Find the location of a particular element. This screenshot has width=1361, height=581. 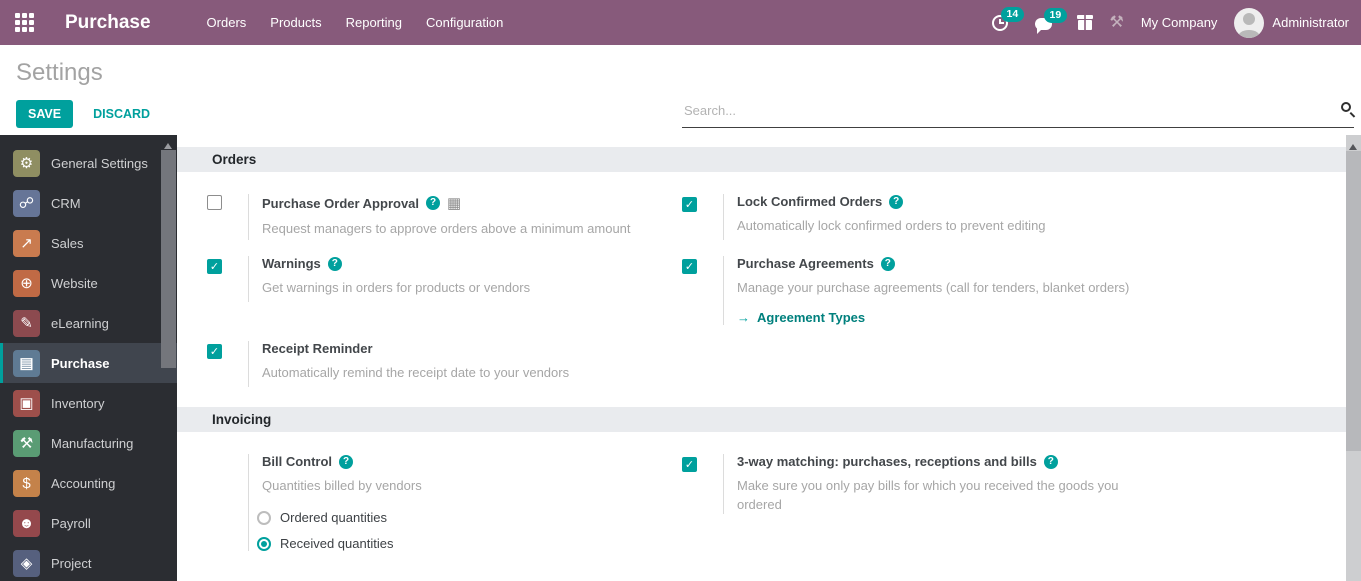

sidebar-item-general-settings: ⚙ General Settings is located at coordinates (88, 163).